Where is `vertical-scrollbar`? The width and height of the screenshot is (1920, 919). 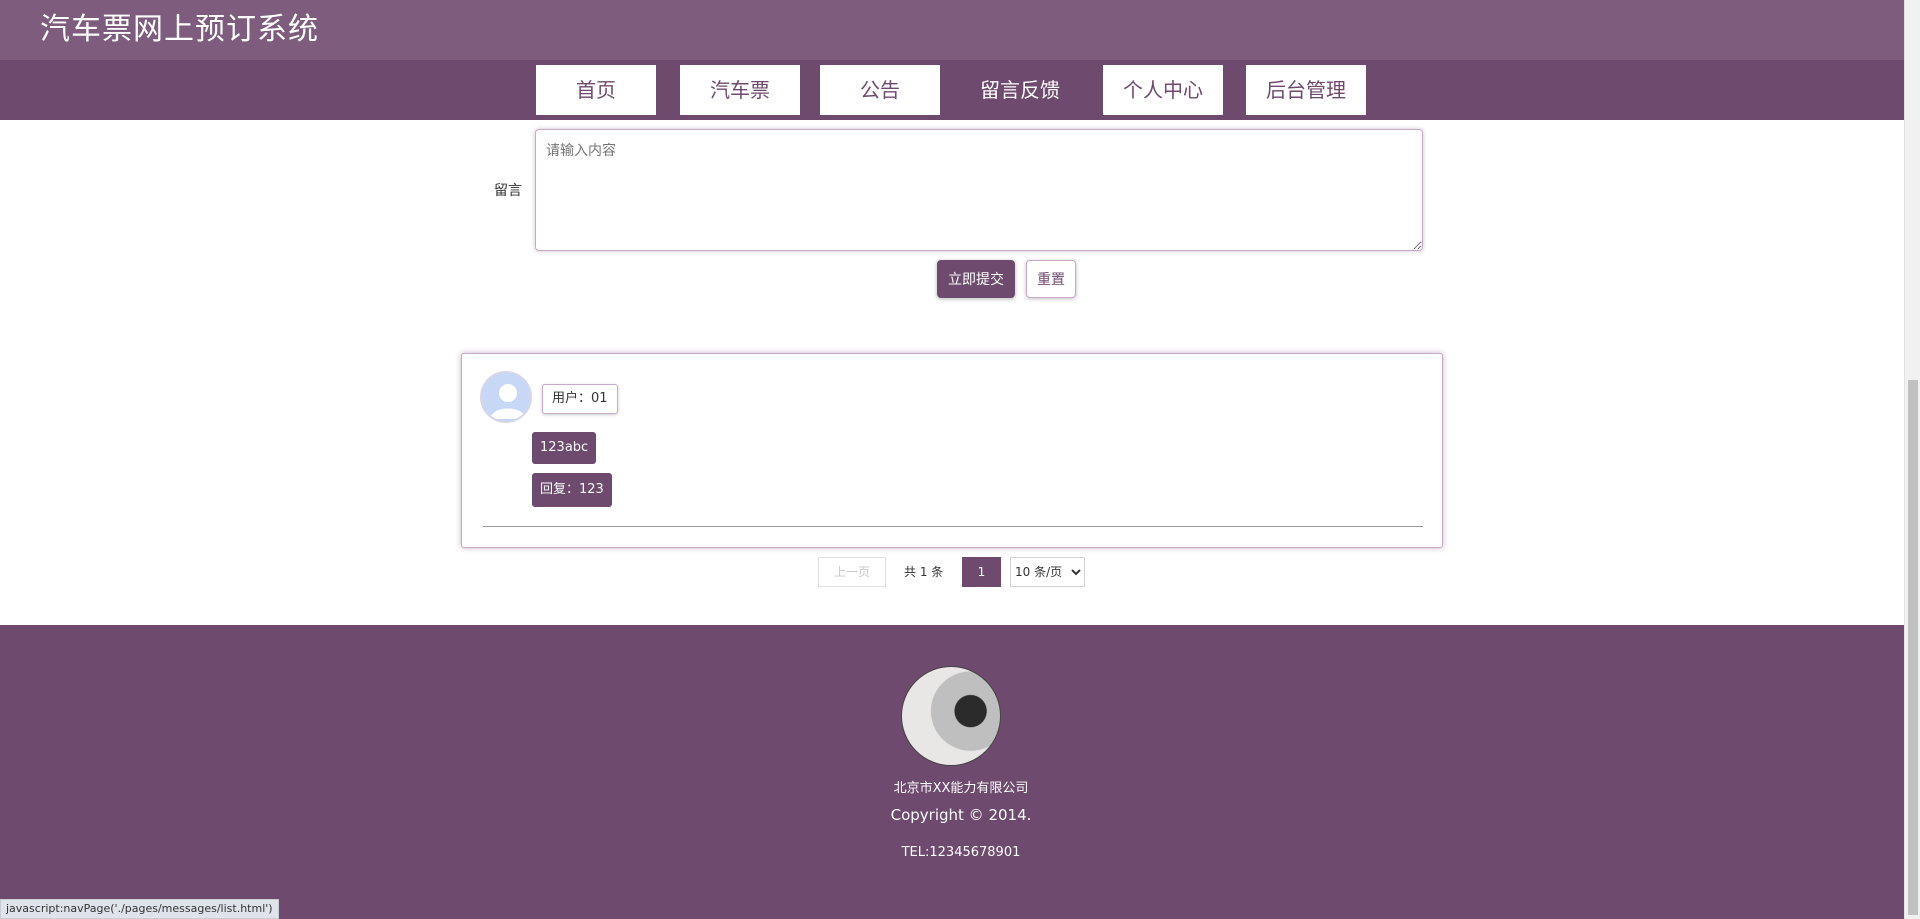
vertical-scrollbar is located at coordinates (1912, 459).